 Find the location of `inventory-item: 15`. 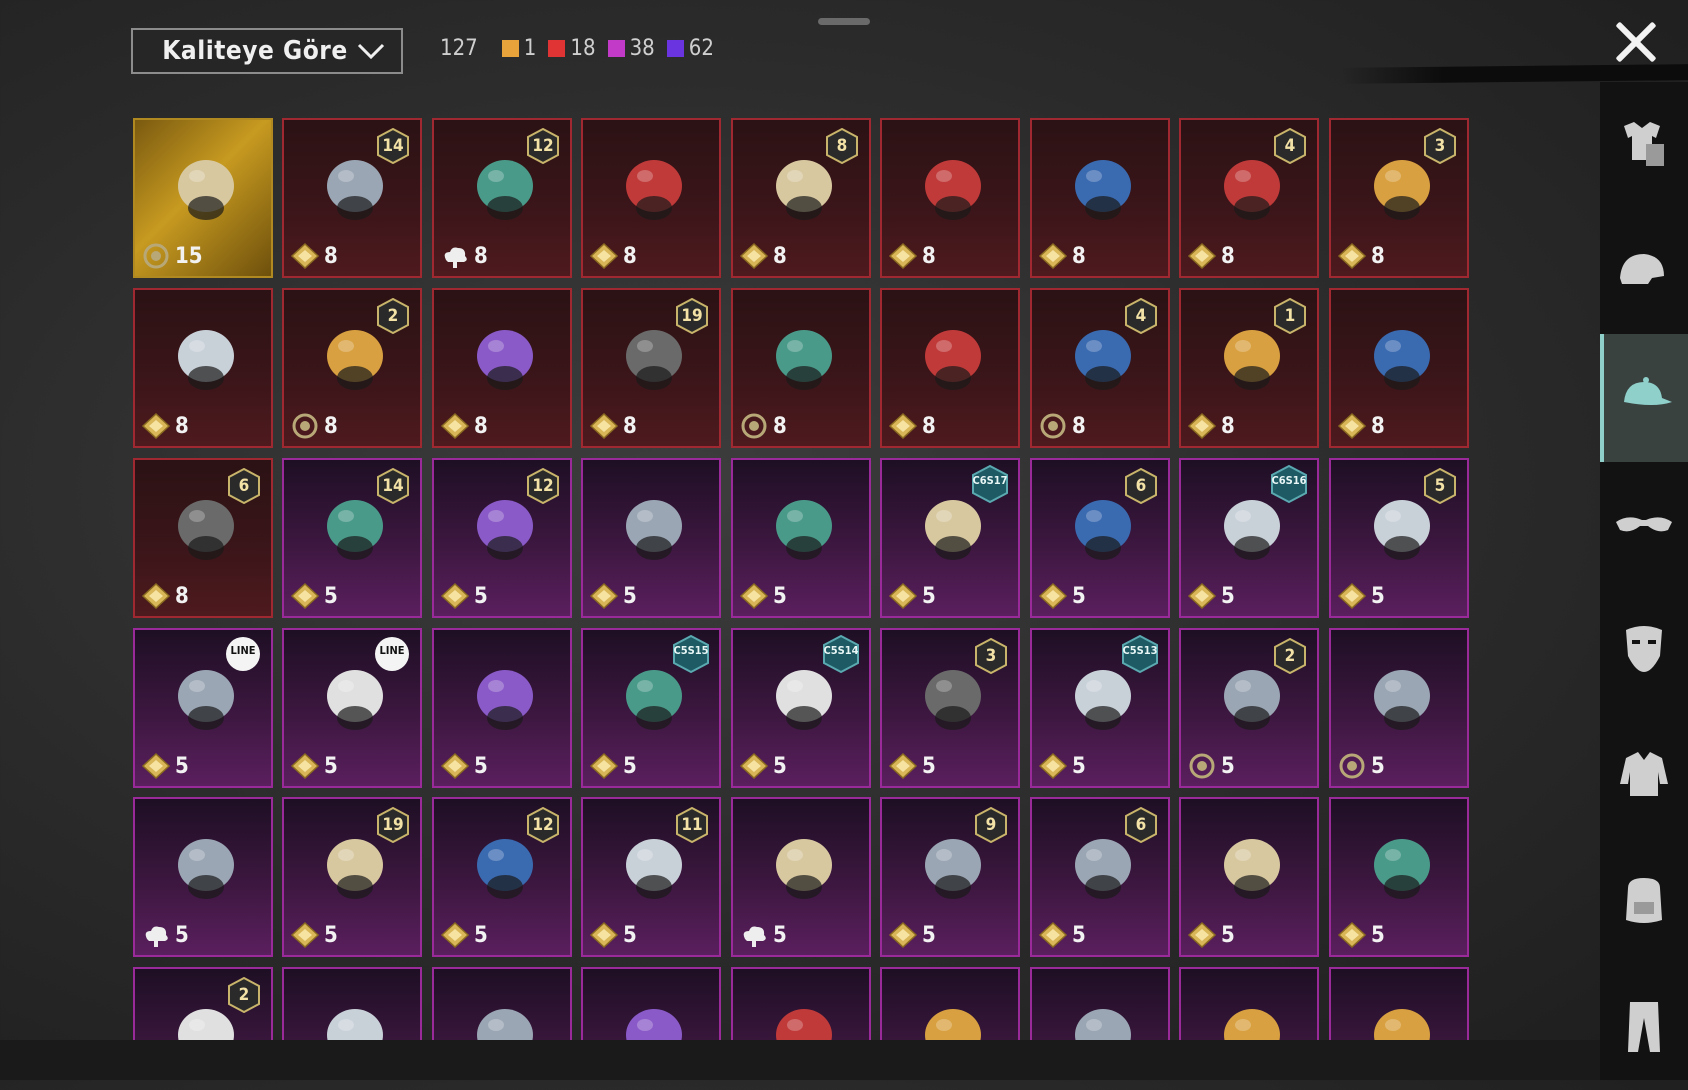

inventory-item: 15 is located at coordinates (203, 198).